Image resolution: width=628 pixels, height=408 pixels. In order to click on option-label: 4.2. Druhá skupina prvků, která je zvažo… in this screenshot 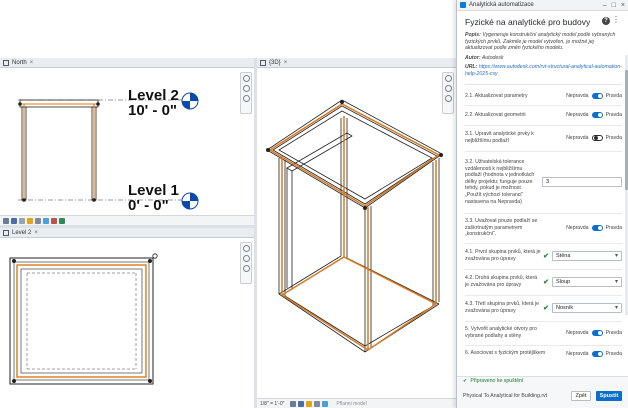, I will do `click(501, 282)`.